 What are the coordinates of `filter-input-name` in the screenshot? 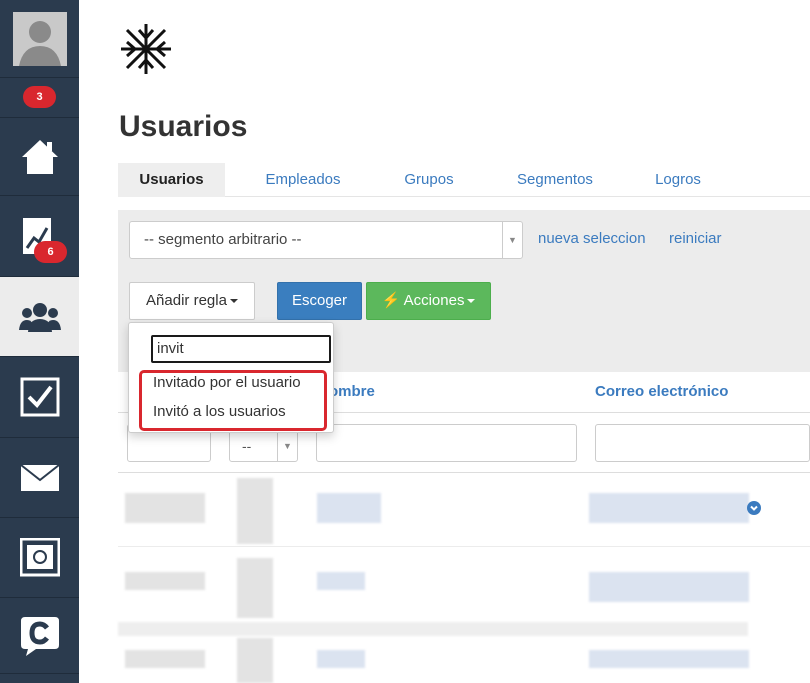 It's located at (446, 443).